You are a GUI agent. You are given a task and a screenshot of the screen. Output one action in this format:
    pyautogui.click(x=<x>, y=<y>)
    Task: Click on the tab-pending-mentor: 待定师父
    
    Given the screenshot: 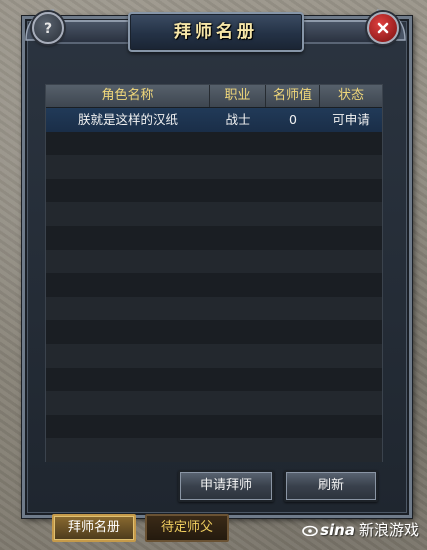 What is the action you would take?
    pyautogui.click(x=187, y=528)
    